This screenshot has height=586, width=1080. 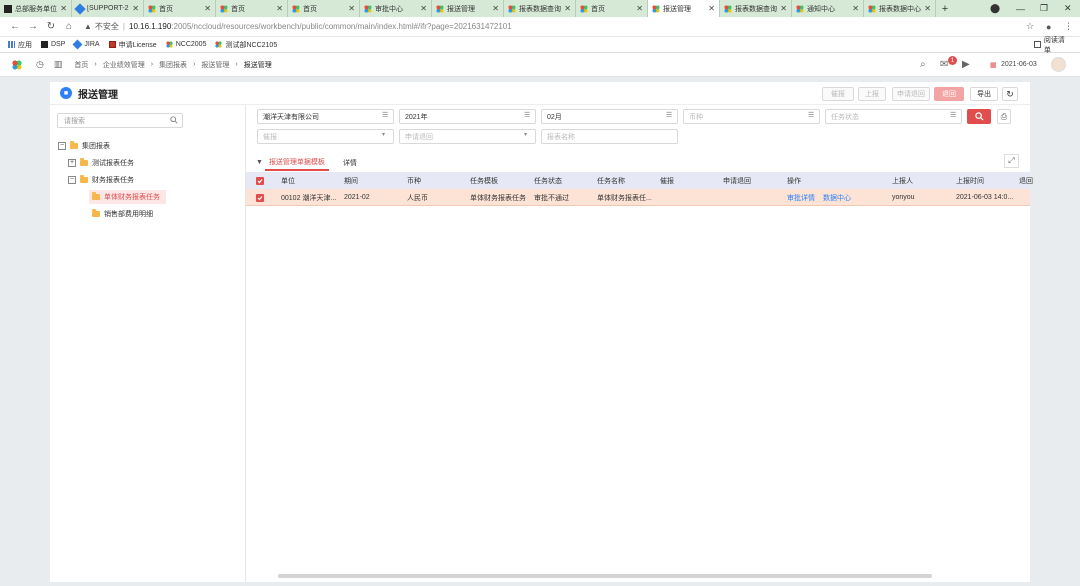 What do you see at coordinates (33, 26) in the screenshot?
I see `forward-icon: →` at bounding box center [33, 26].